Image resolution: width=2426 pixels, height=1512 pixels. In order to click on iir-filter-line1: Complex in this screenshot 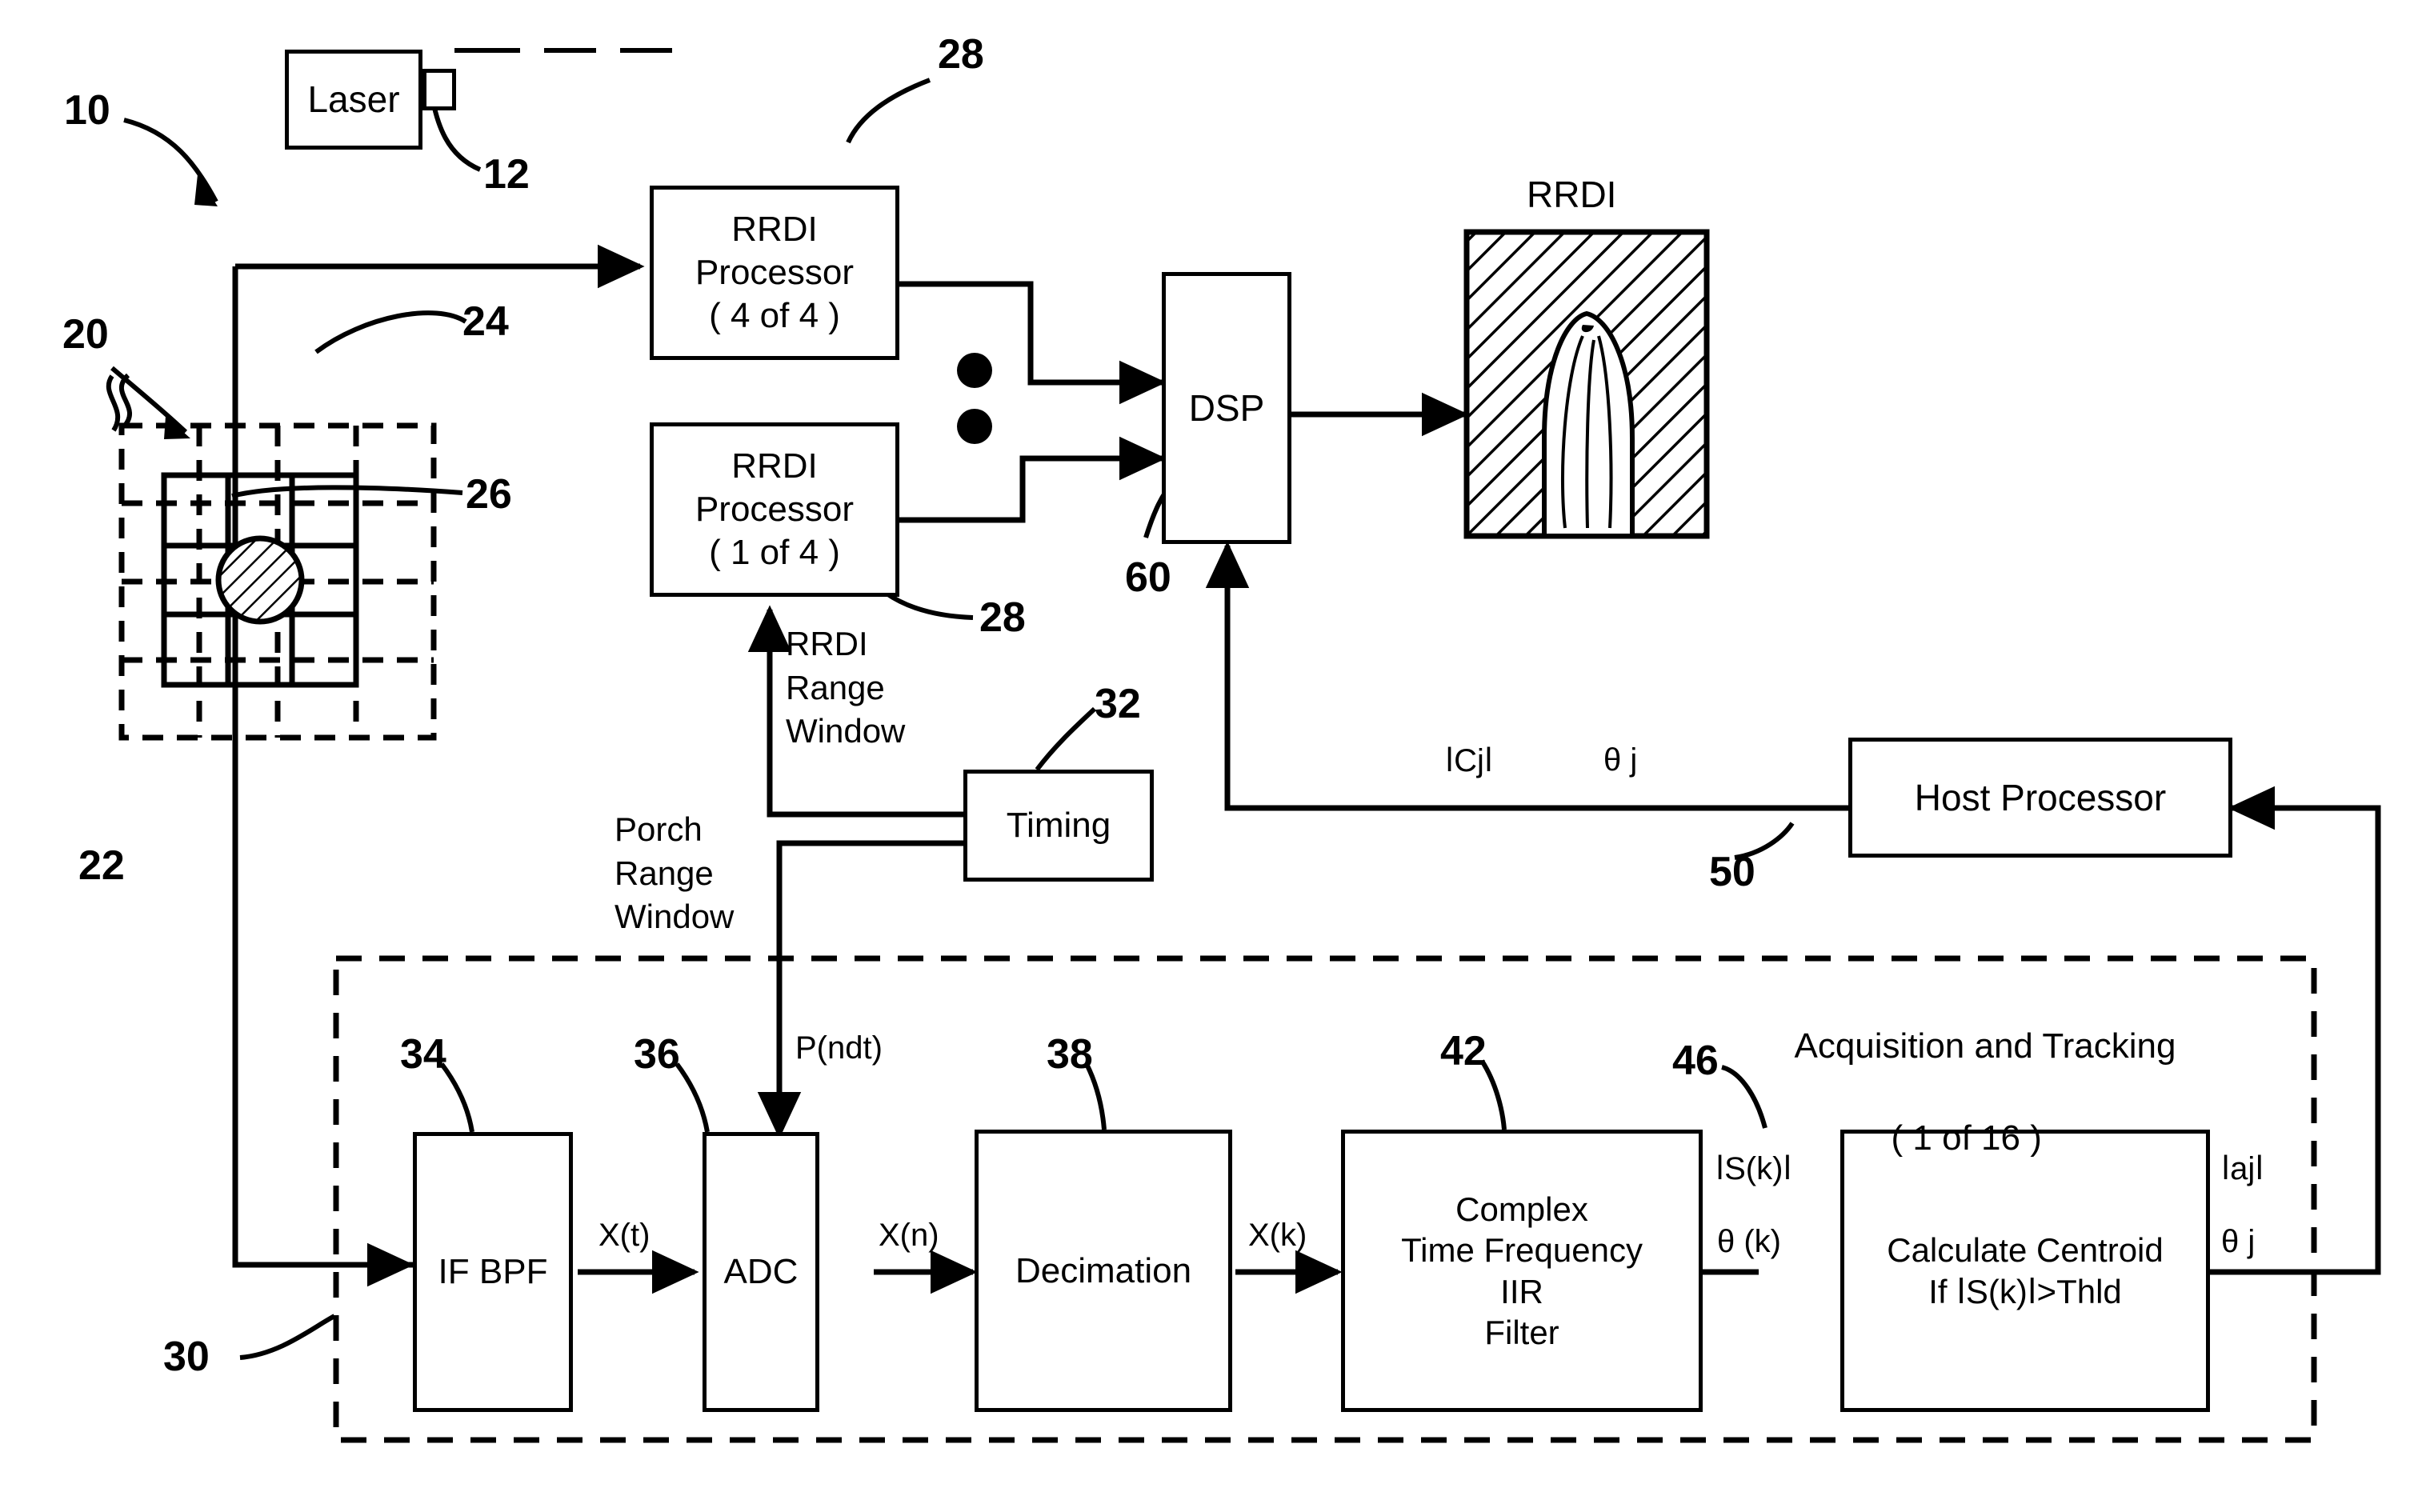, I will do `click(1521, 1209)`.